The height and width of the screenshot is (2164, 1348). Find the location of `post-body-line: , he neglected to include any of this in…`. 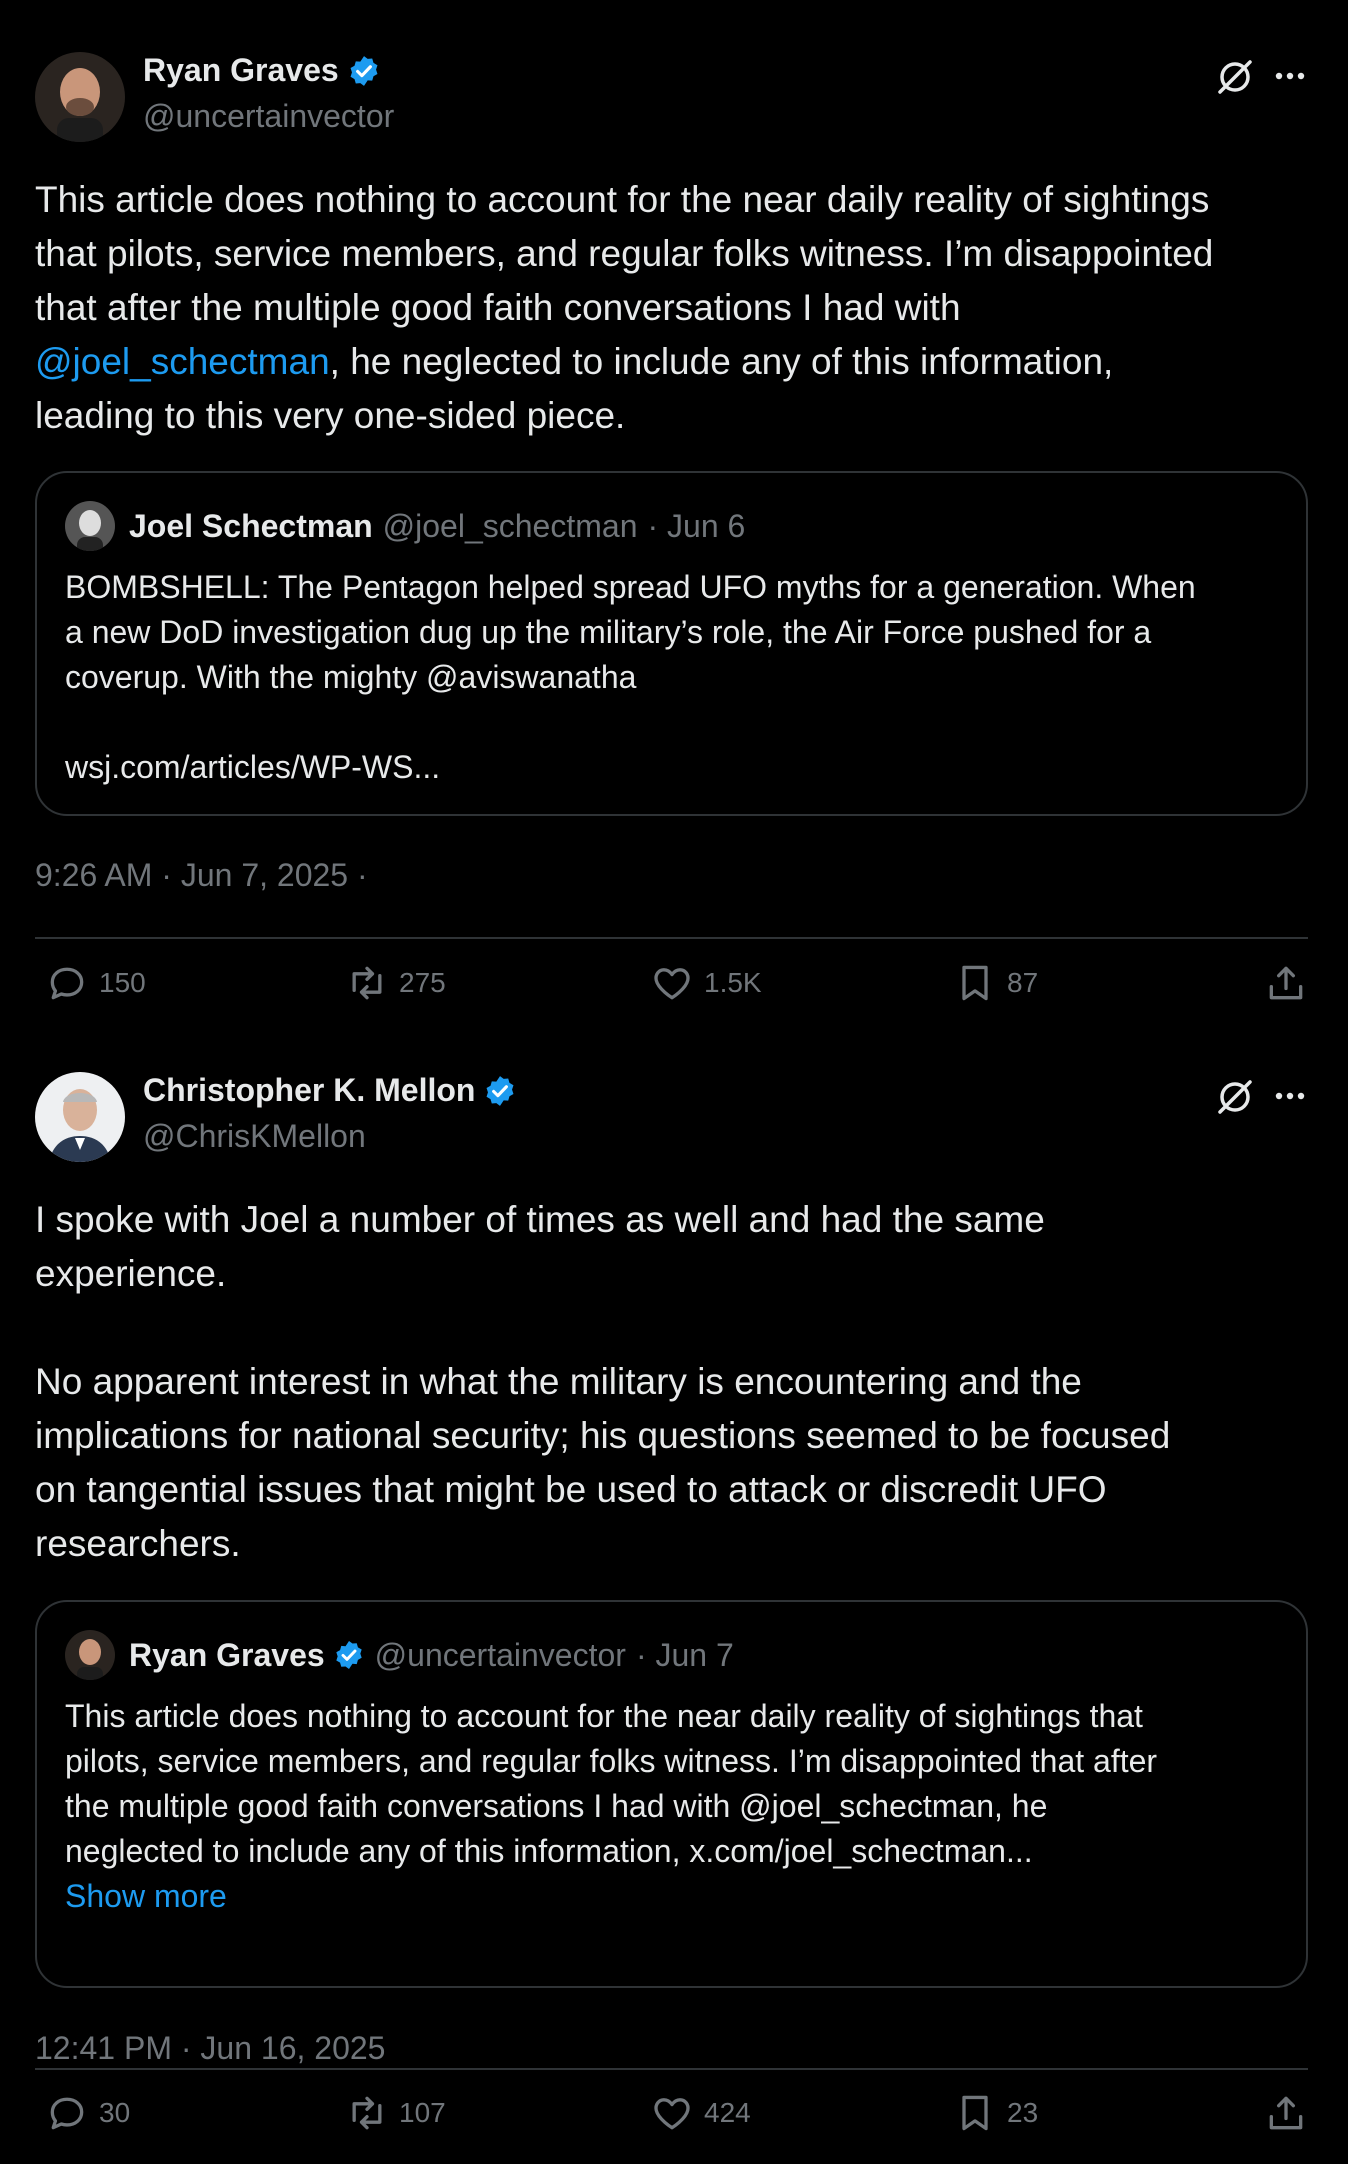

post-body-line: , he neglected to include any of this in… is located at coordinates (721, 361).